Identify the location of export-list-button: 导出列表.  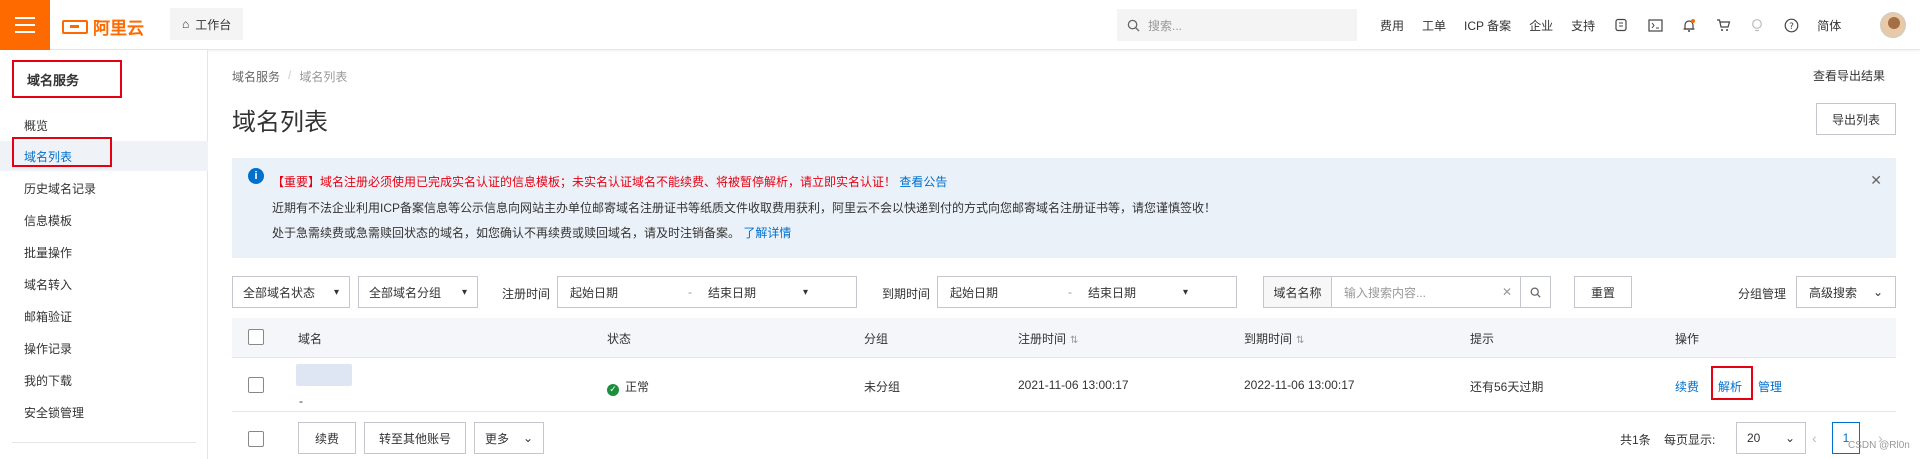
(1856, 119).